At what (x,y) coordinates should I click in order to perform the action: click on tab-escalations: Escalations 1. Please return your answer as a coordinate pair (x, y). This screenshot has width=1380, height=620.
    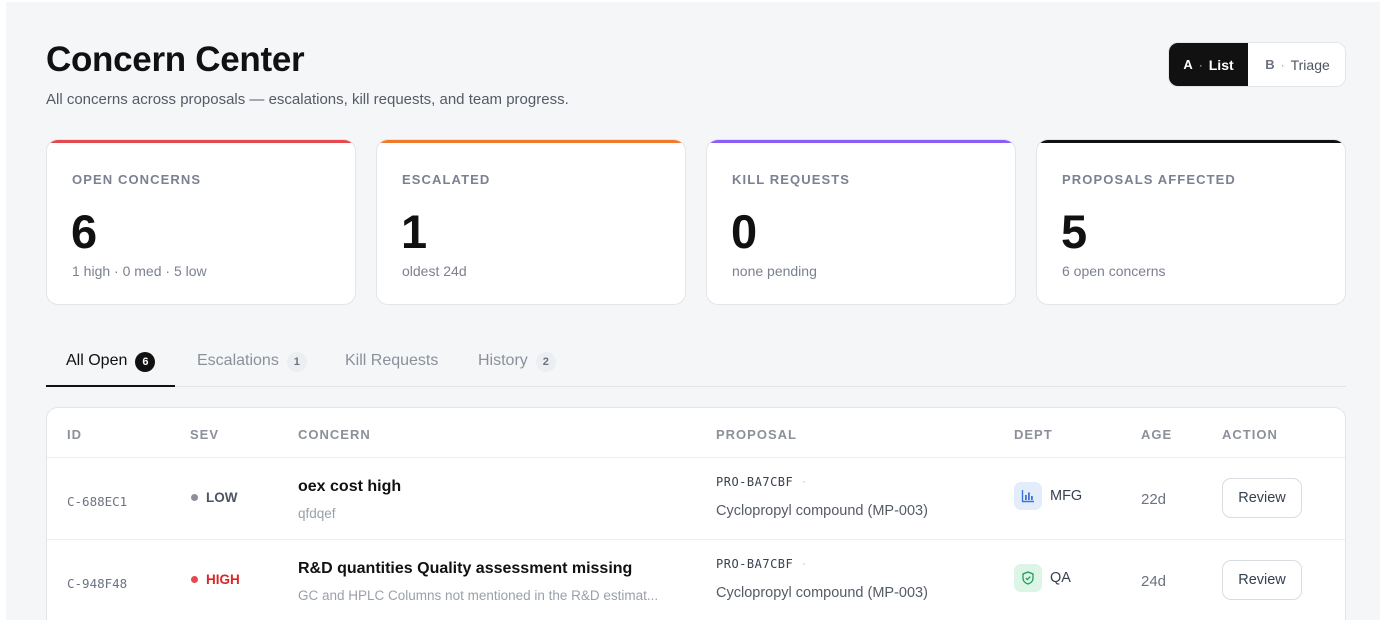
    Looking at the image, I should click on (252, 362).